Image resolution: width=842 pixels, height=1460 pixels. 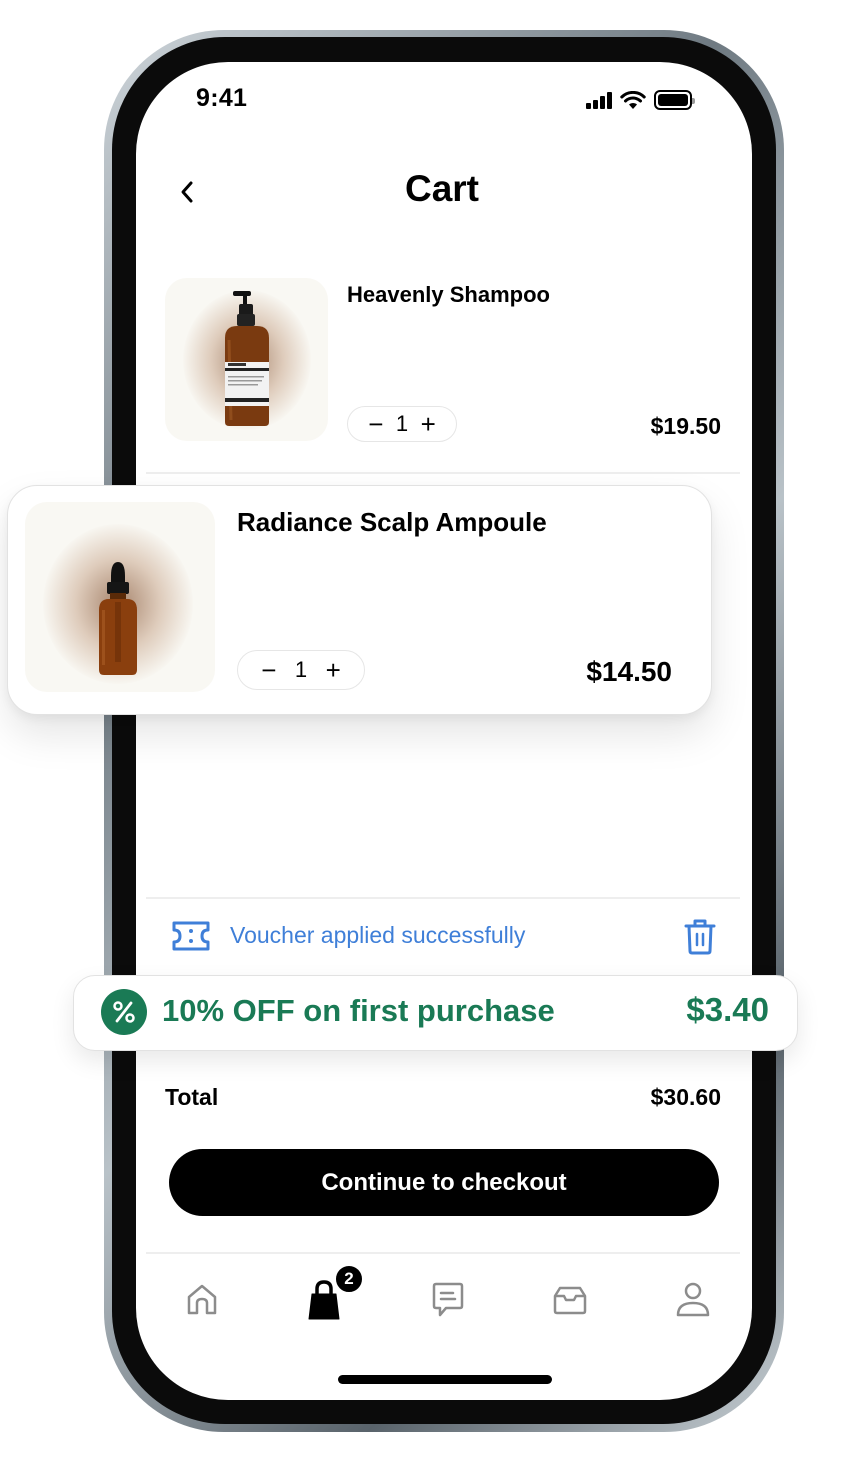 What do you see at coordinates (442, 188) in the screenshot?
I see `page-title: Cart` at bounding box center [442, 188].